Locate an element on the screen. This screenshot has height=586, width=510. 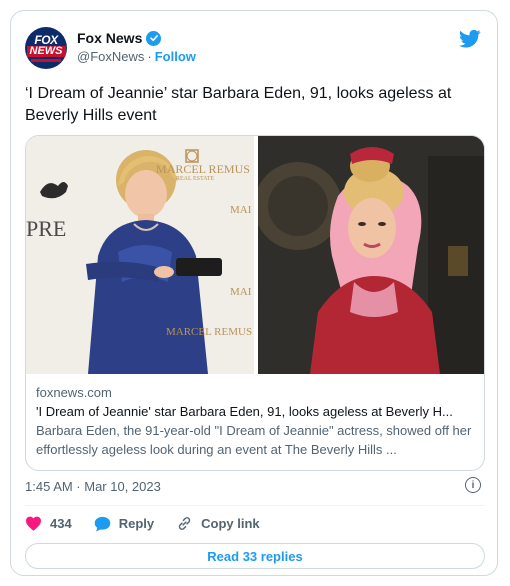
heart-icon is located at coordinates (33, 523).